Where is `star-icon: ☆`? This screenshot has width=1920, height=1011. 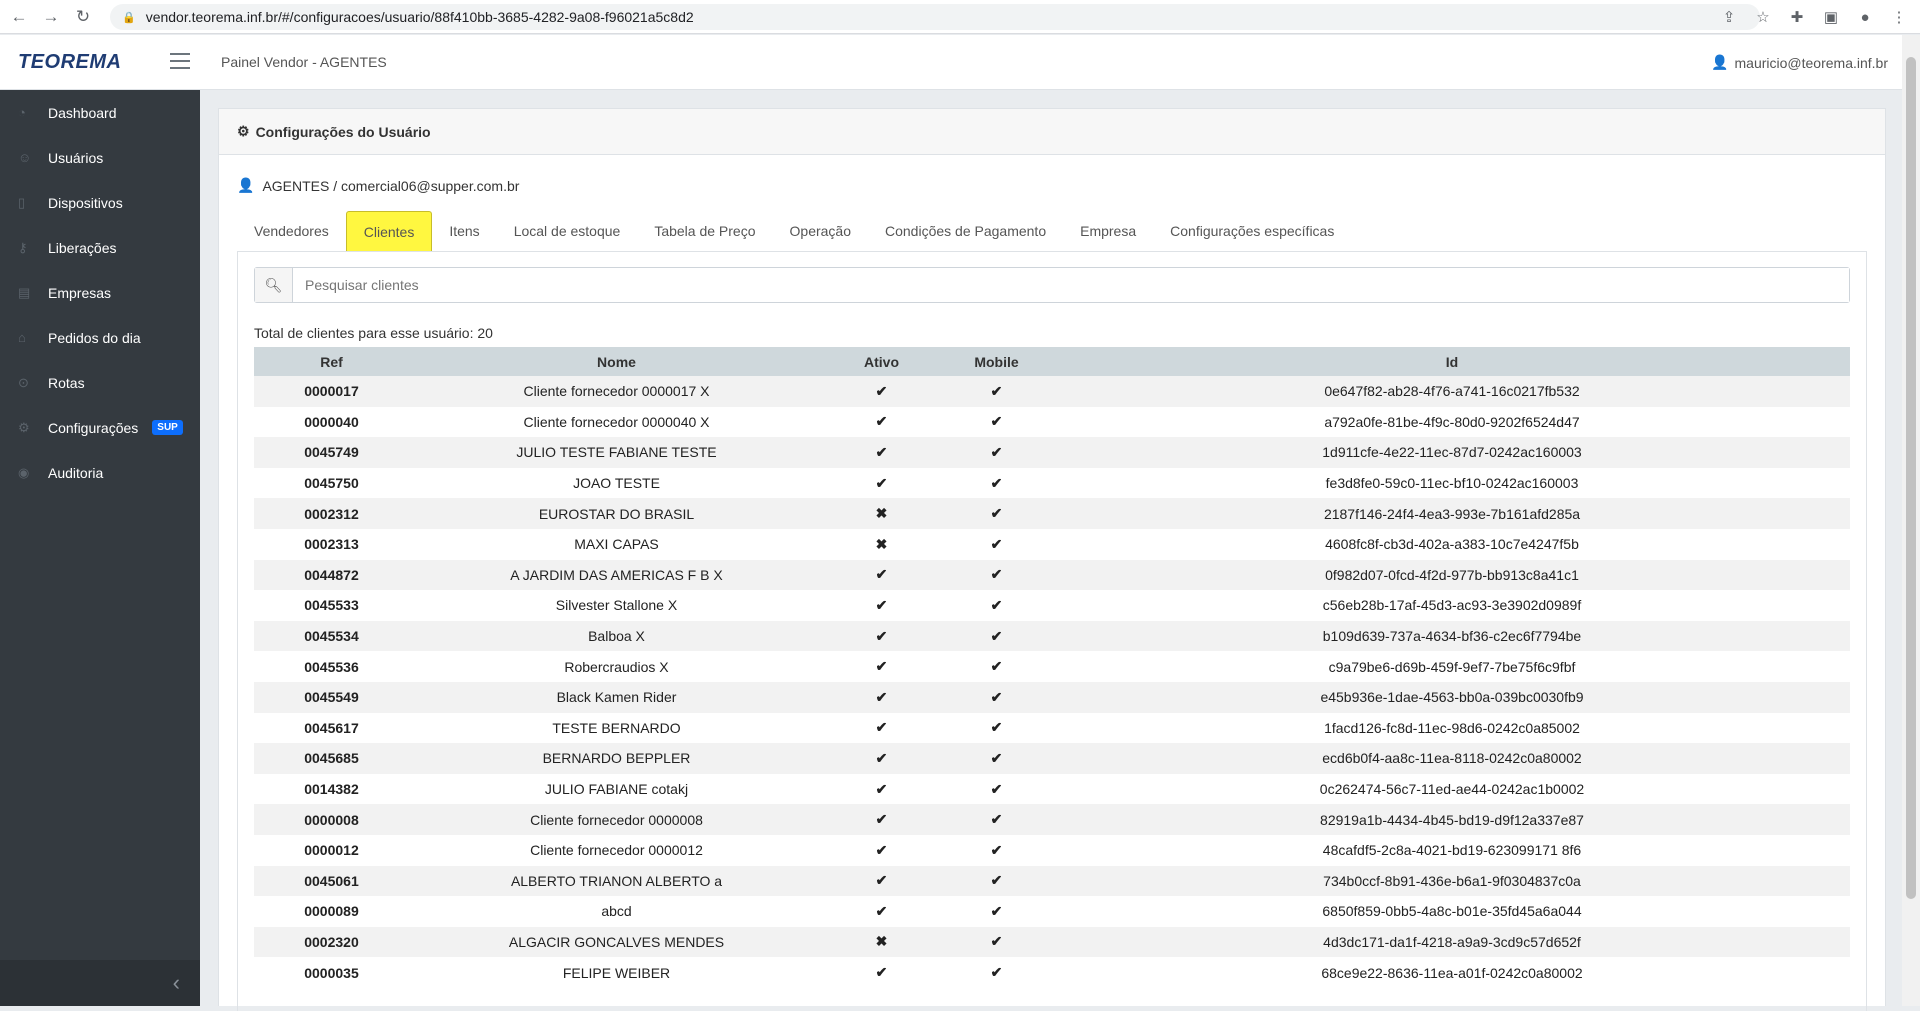
star-icon: ☆ is located at coordinates (1763, 17).